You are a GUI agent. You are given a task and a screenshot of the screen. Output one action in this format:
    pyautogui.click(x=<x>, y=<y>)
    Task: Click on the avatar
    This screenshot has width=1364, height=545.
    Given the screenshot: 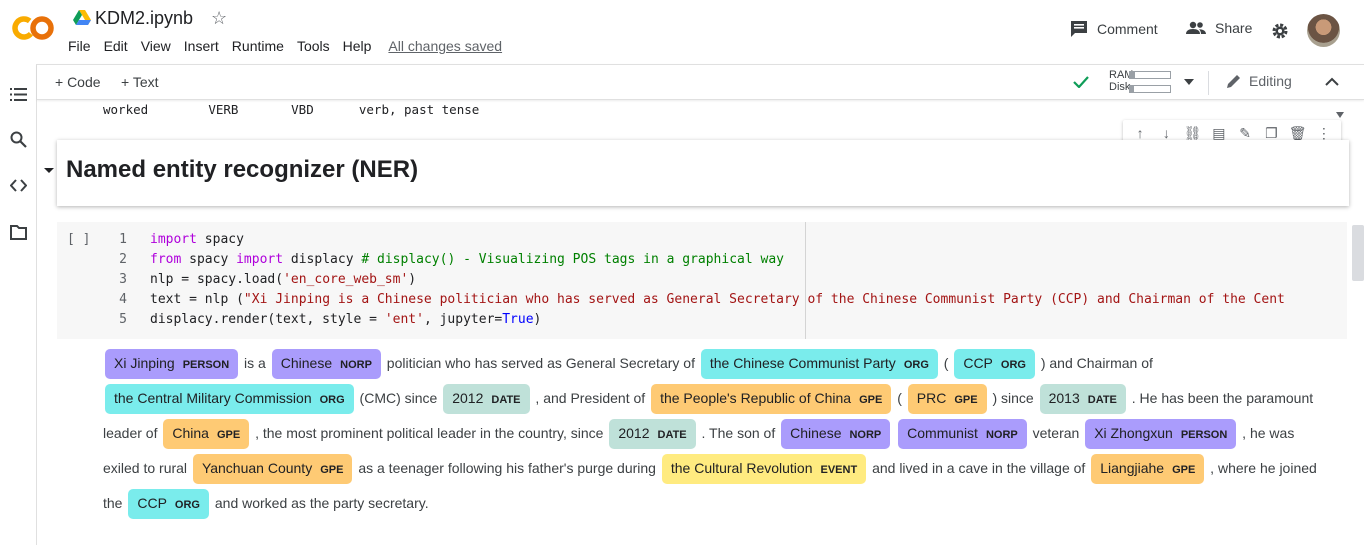 What is the action you would take?
    pyautogui.click(x=1323, y=30)
    